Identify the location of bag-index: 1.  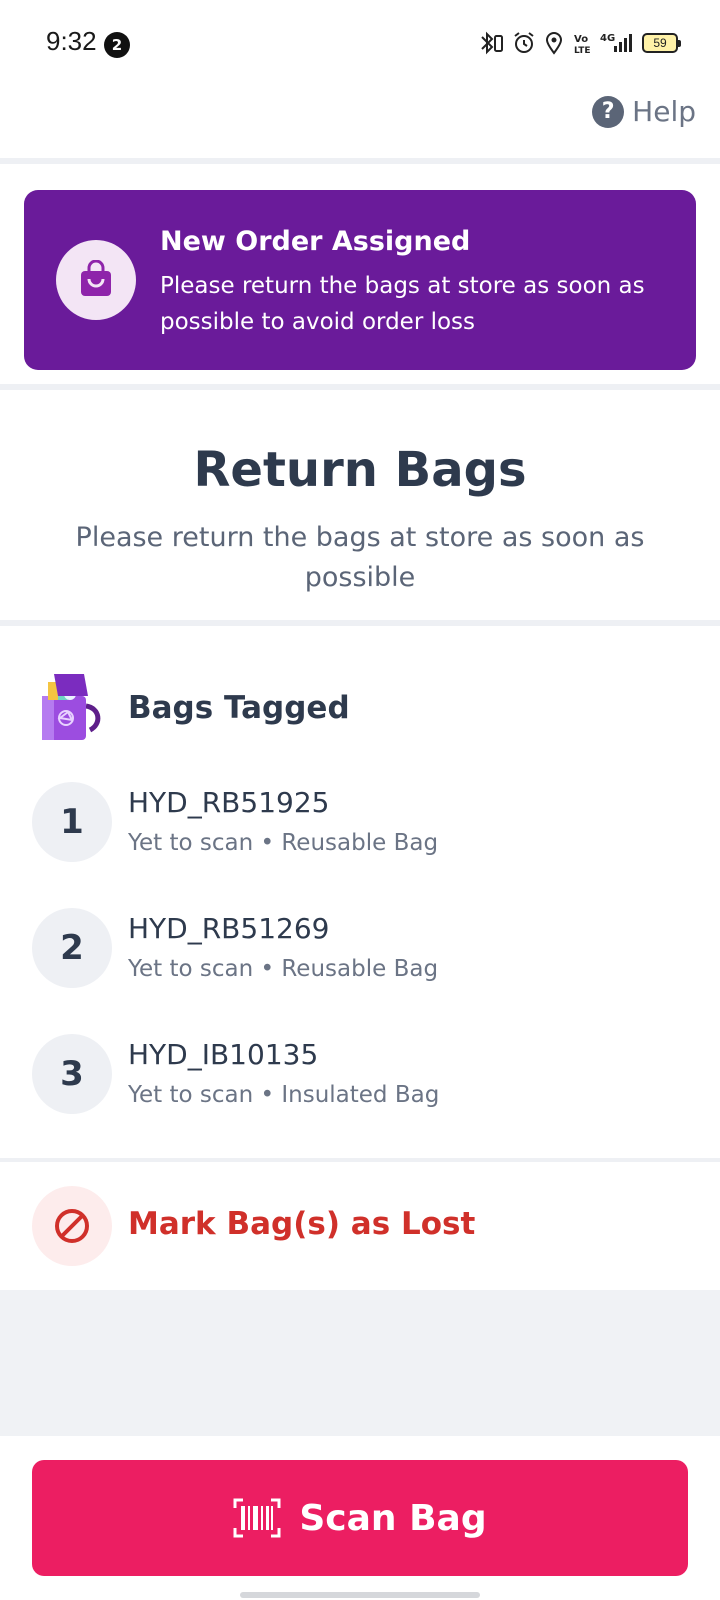
(72, 822).